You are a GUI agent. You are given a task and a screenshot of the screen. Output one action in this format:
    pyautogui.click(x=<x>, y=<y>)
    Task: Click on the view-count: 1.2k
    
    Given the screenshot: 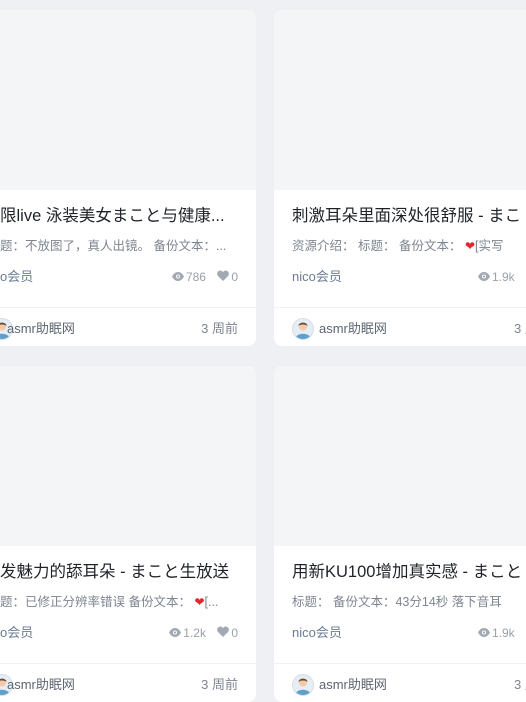 What is the action you would take?
    pyautogui.click(x=187, y=633)
    